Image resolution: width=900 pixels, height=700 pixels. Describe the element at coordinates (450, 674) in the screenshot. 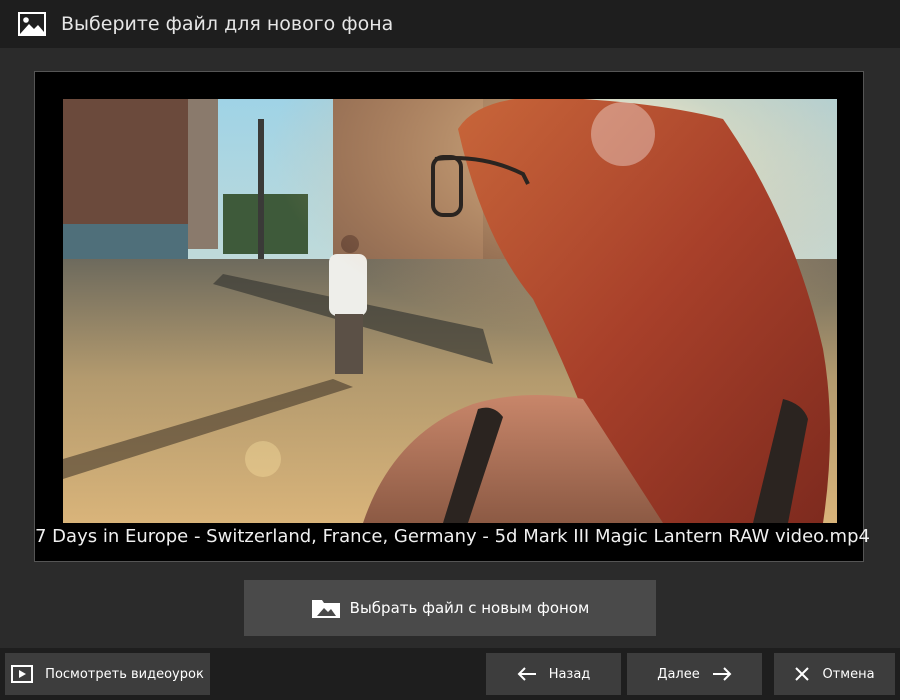

I see `footer-bar: Посмотреть видеоурок Назад Далее Отмена` at that location.